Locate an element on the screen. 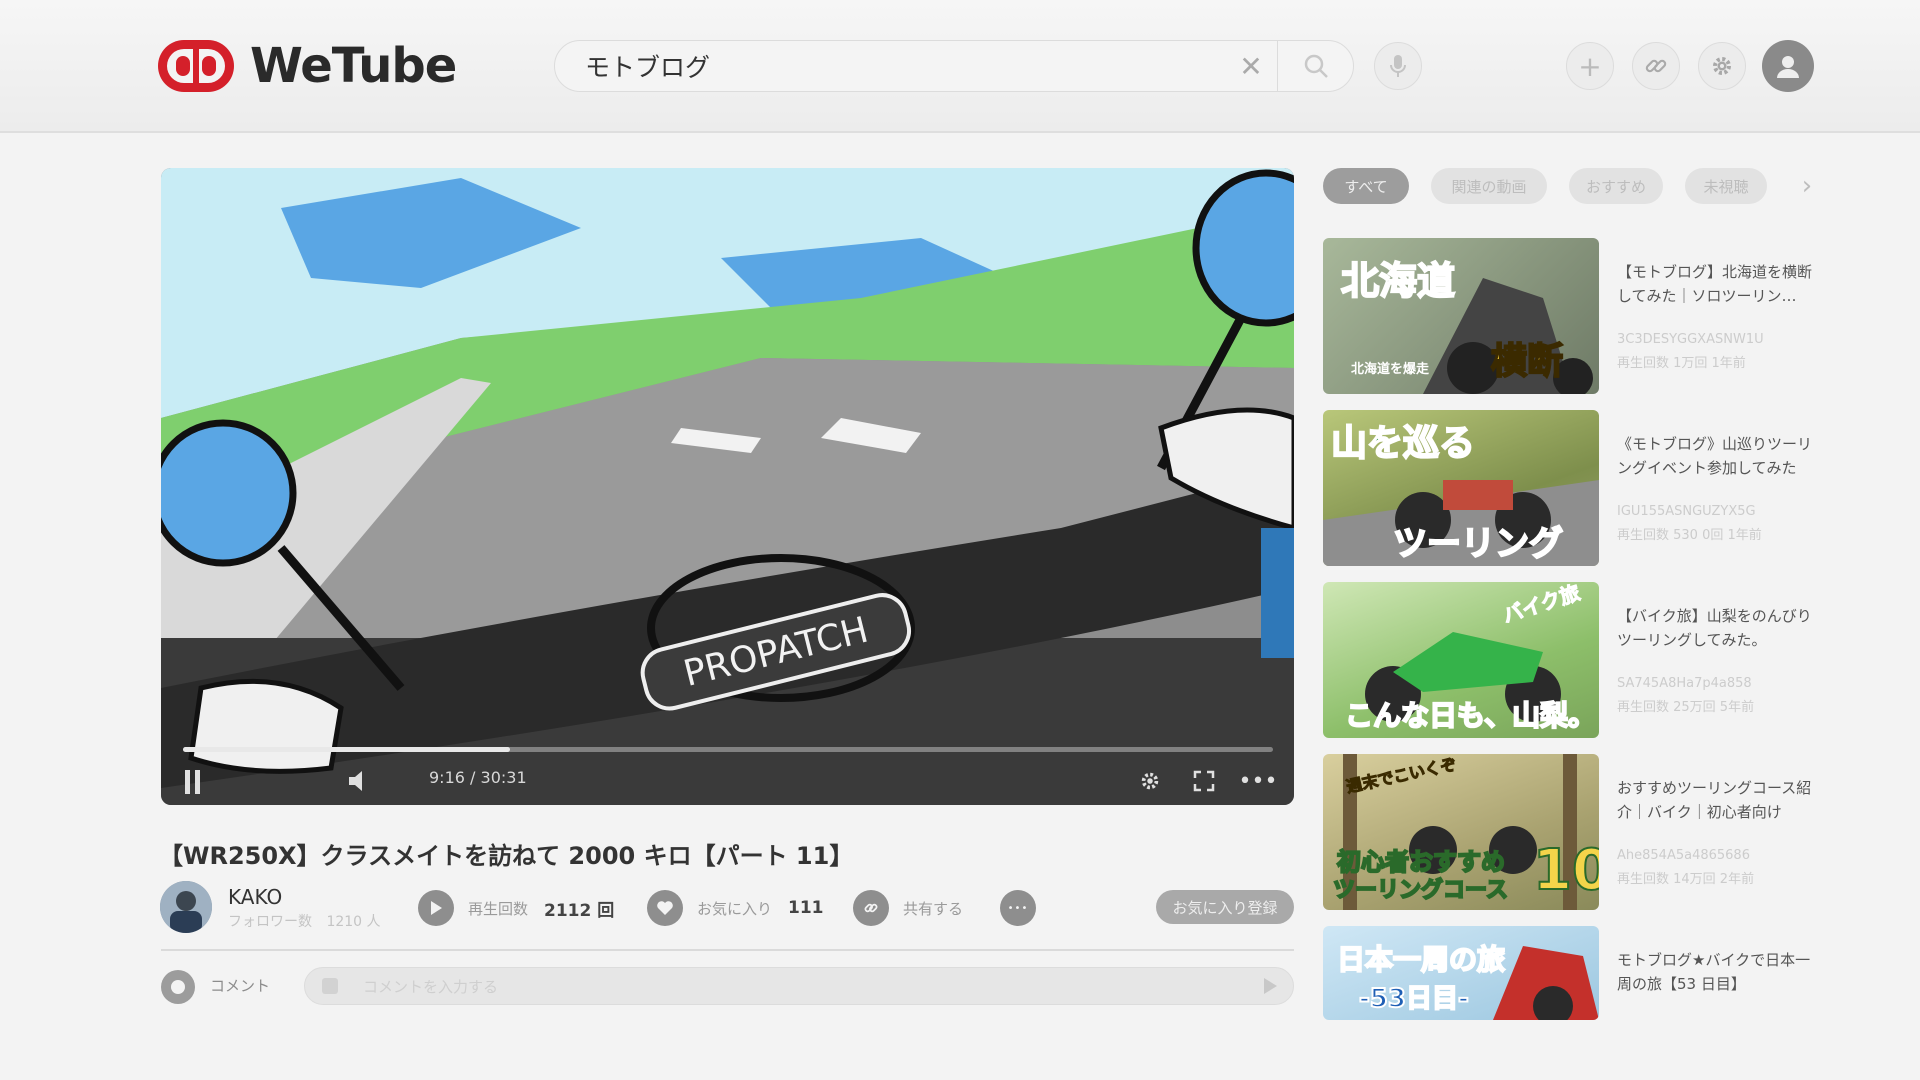 Image resolution: width=1920 pixels, height=1080 pixels. player-settings-button is located at coordinates (1150, 781).